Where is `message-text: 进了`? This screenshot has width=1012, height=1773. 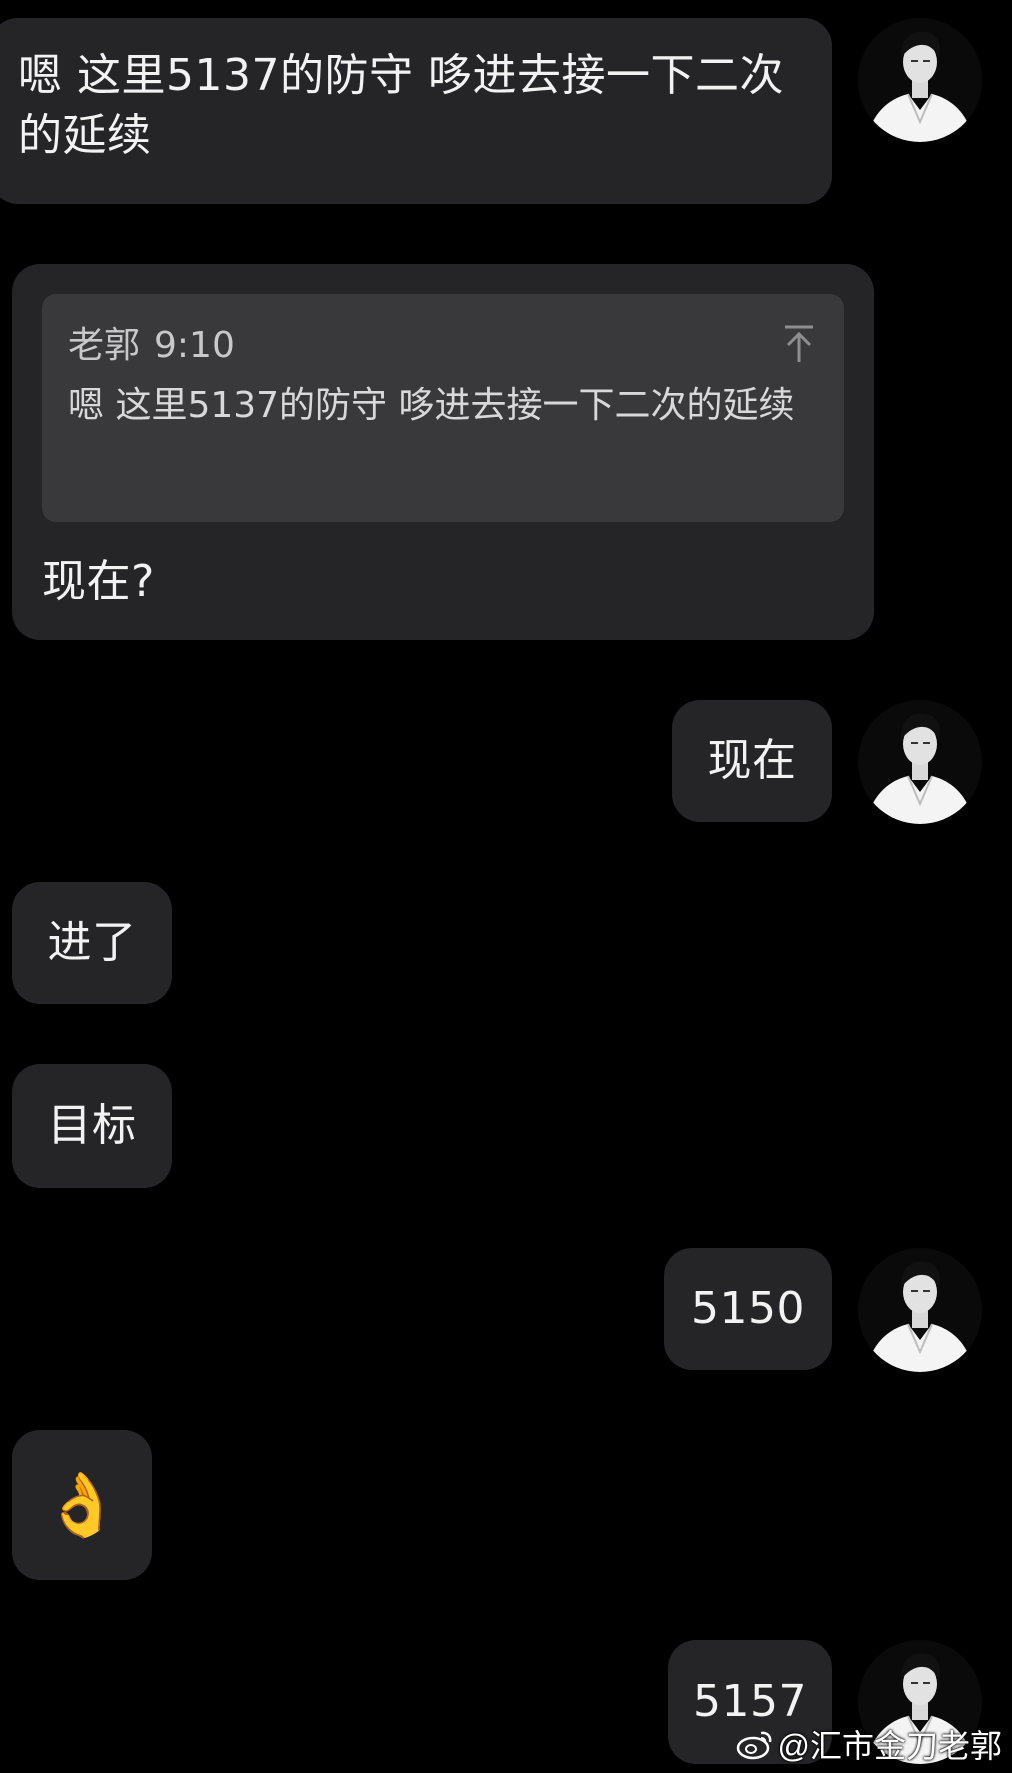 message-text: 进了 is located at coordinates (92, 942).